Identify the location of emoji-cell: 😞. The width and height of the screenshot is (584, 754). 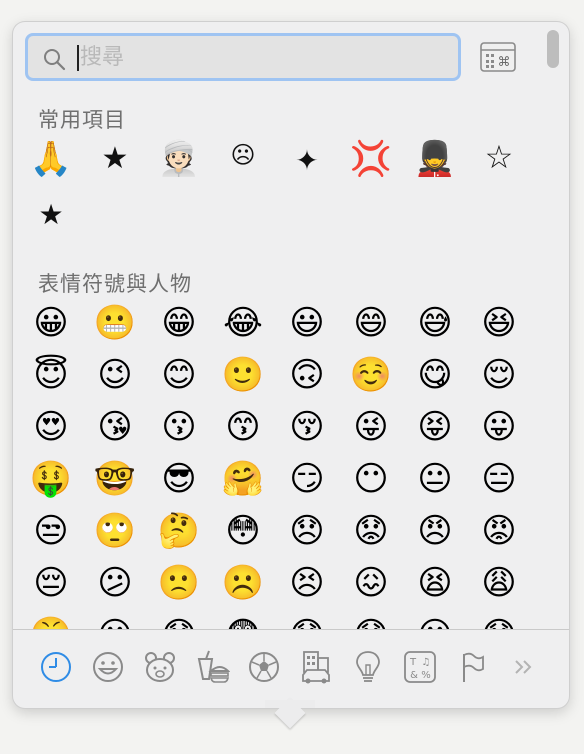
(307, 531).